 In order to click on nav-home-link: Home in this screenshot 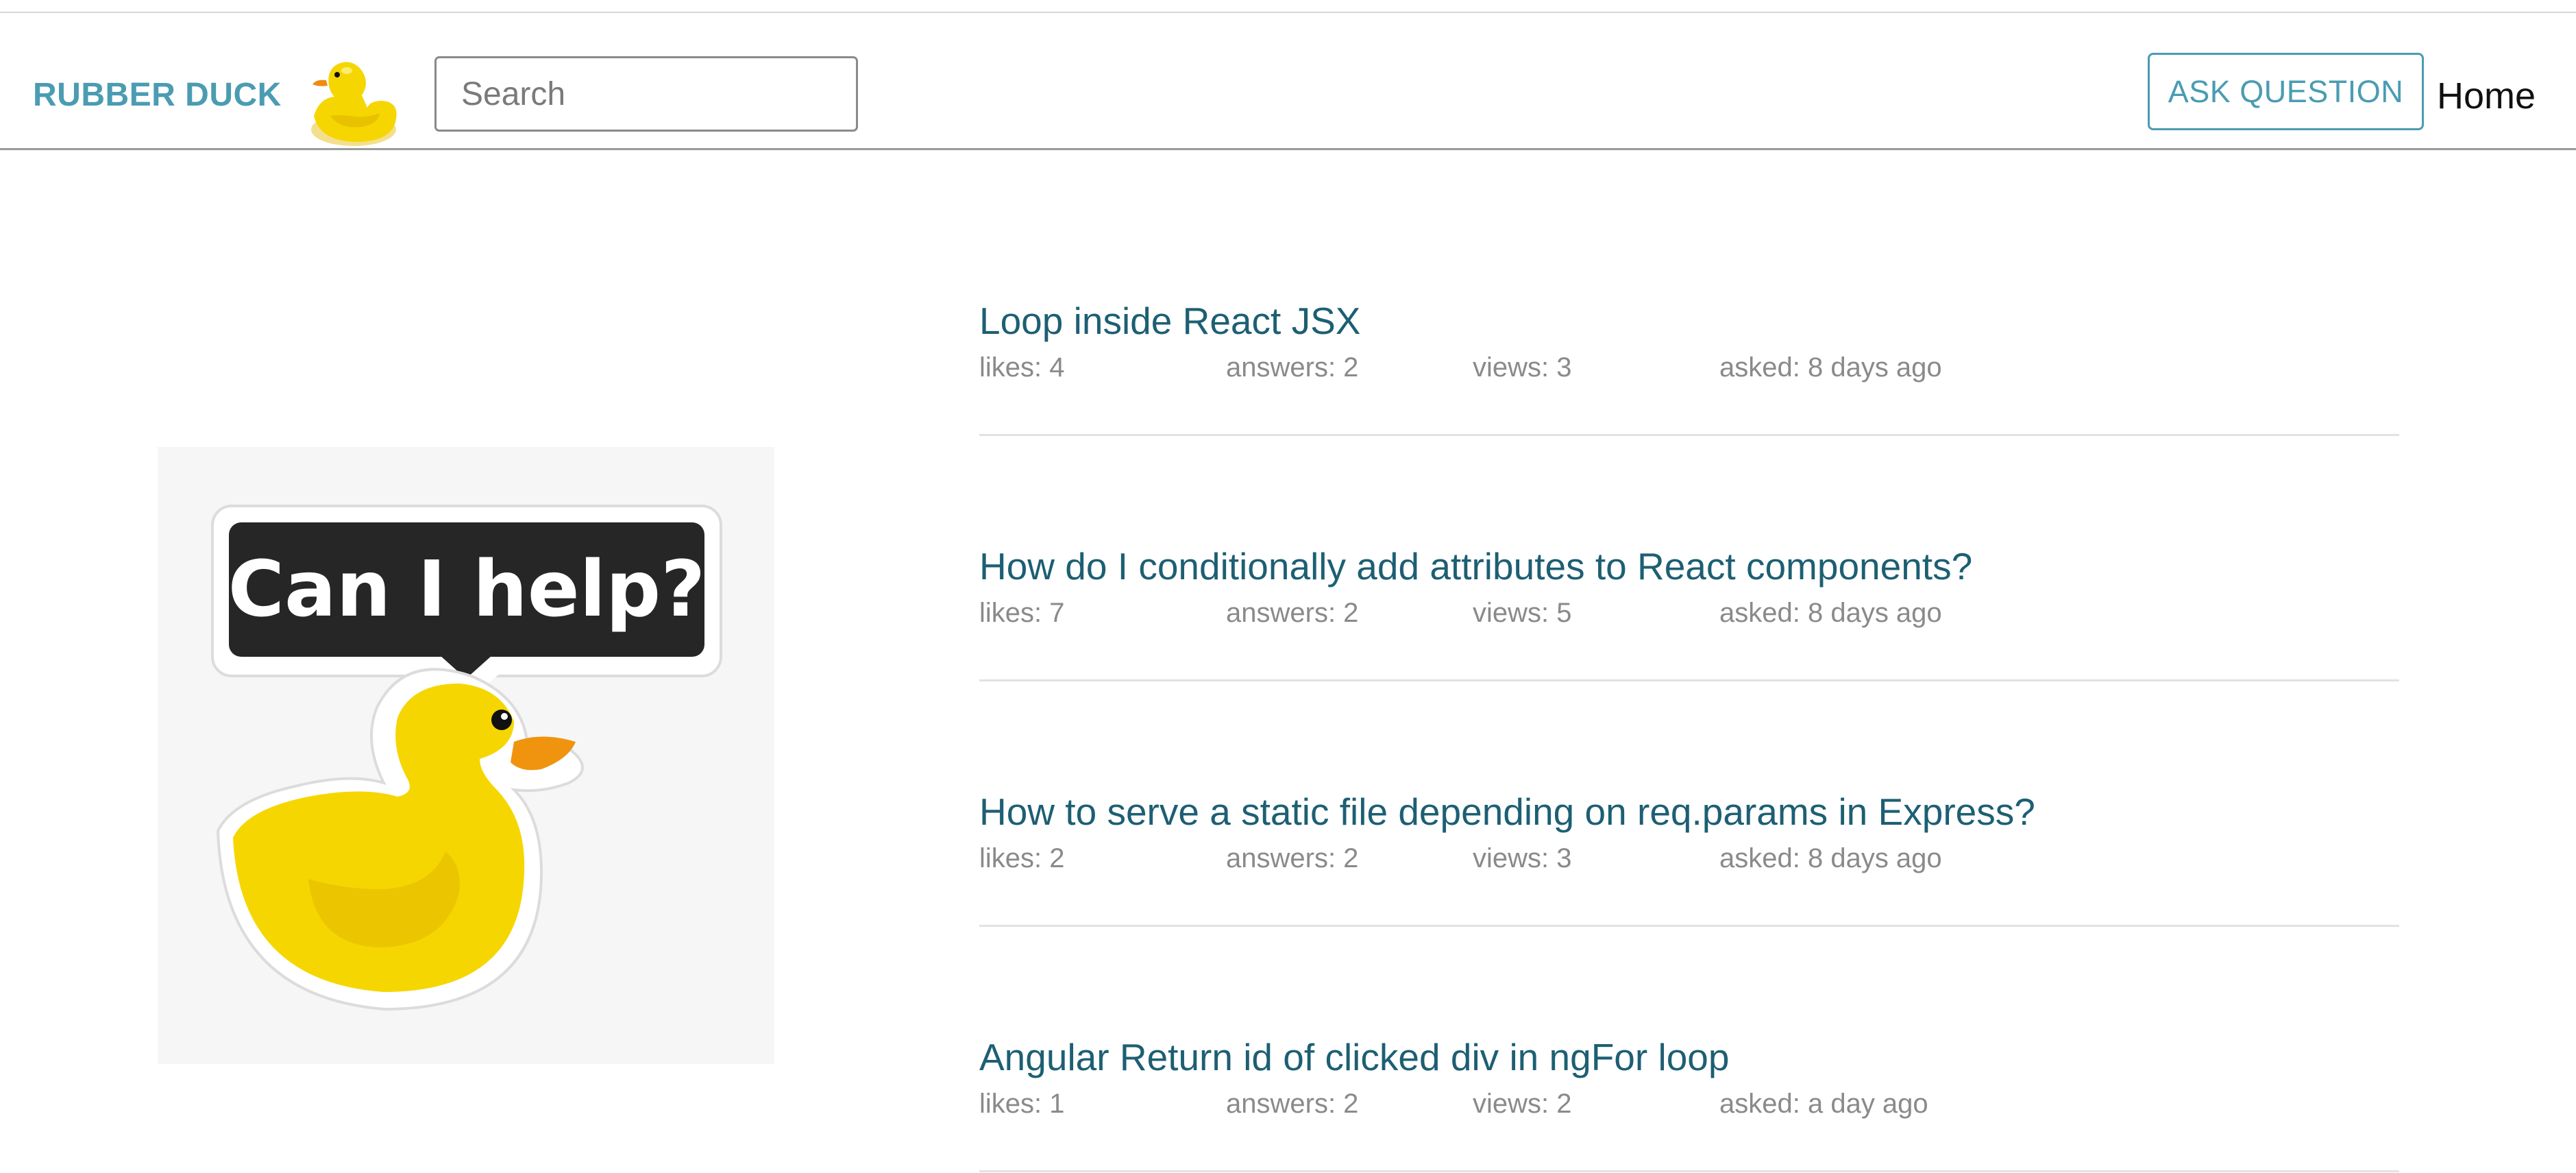, I will do `click(2486, 96)`.